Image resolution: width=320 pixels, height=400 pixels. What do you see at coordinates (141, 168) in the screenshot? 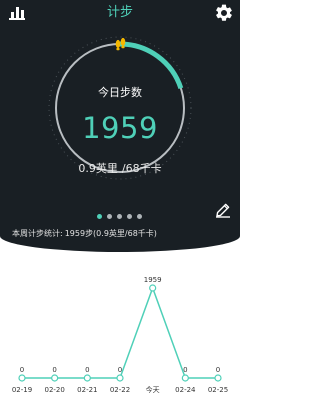
I see `calories-value: /68千卡` at bounding box center [141, 168].